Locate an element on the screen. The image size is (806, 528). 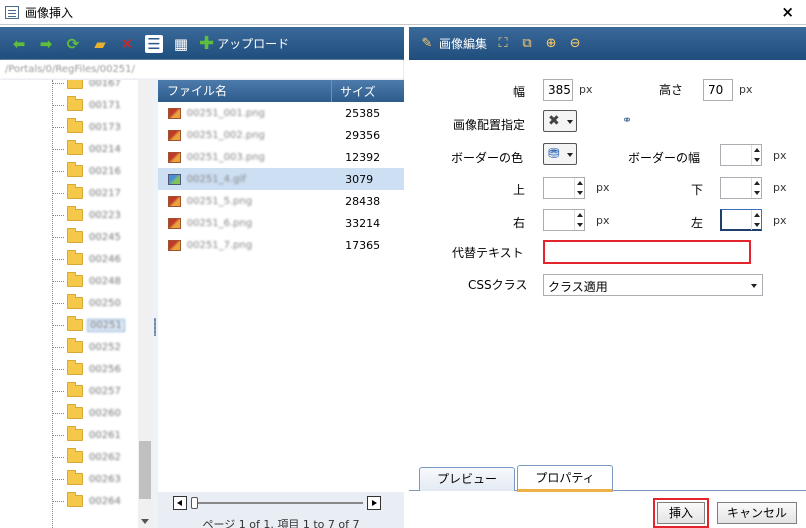
back-arrow-icon: ⬅ is located at coordinates (19, 44).